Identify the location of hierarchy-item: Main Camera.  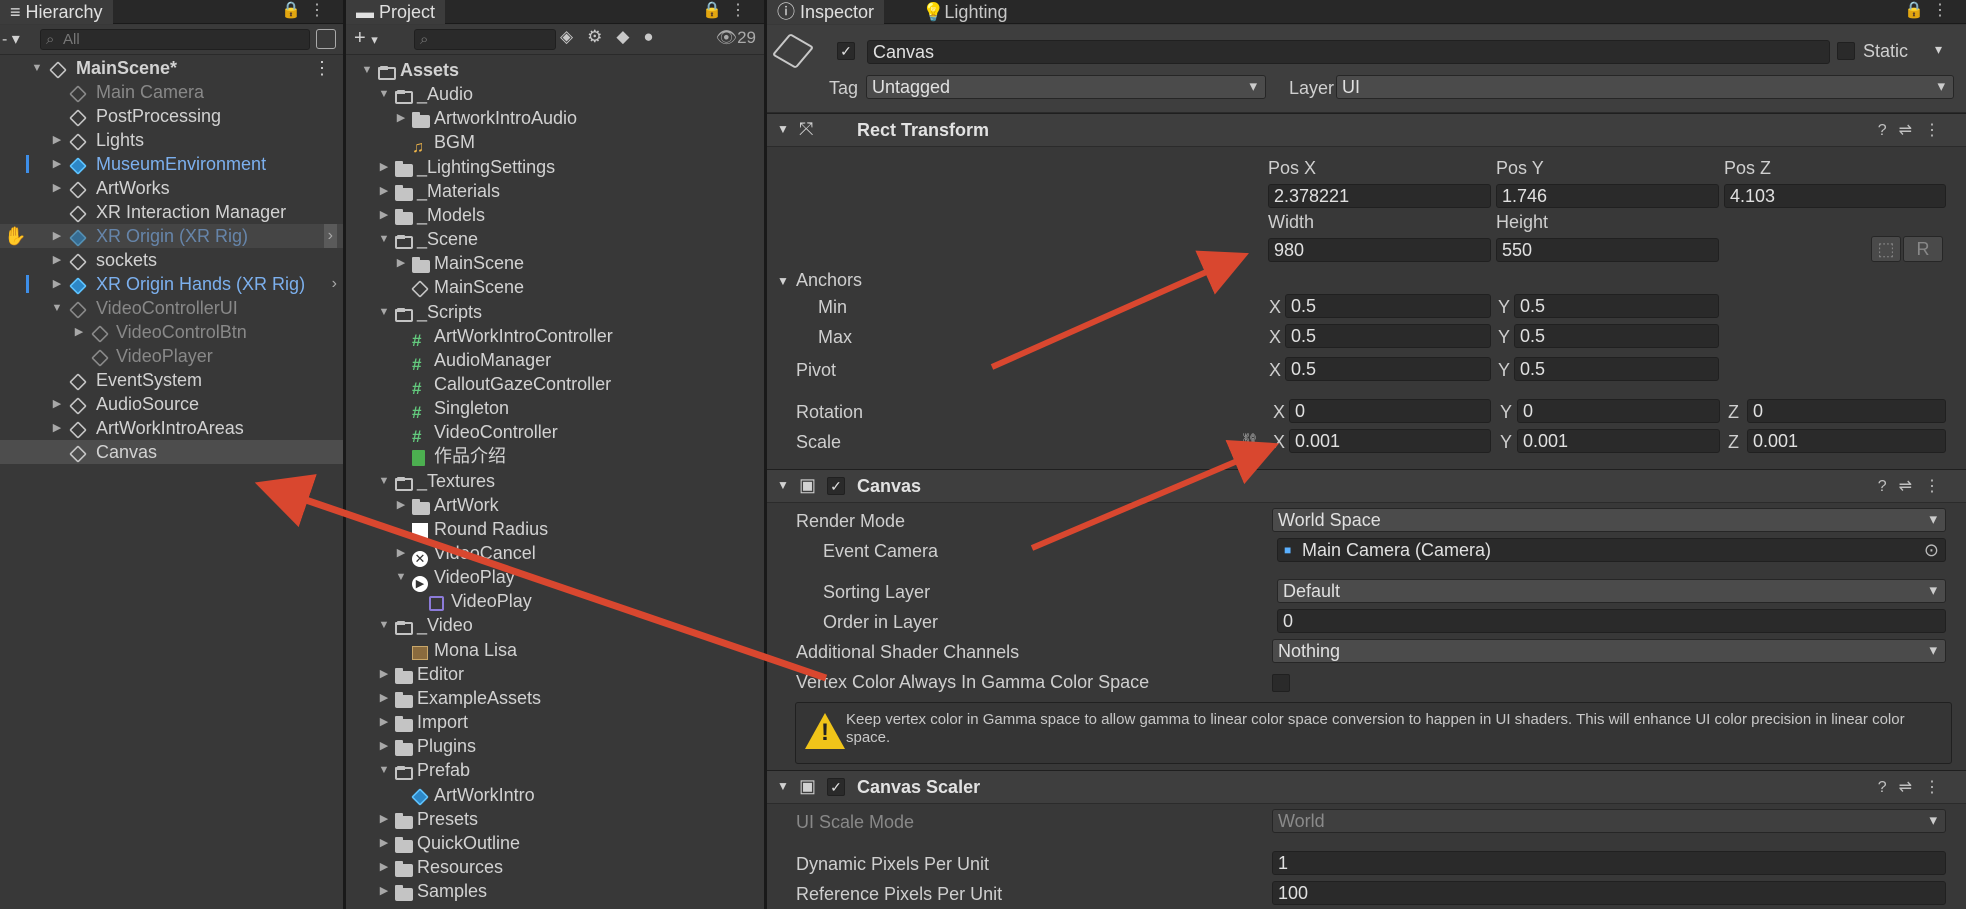
(171, 92).